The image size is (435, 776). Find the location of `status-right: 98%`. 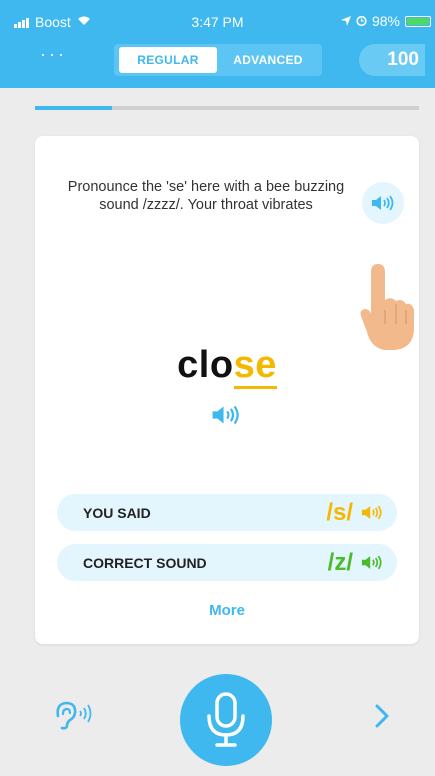

status-right: 98% is located at coordinates (385, 21).